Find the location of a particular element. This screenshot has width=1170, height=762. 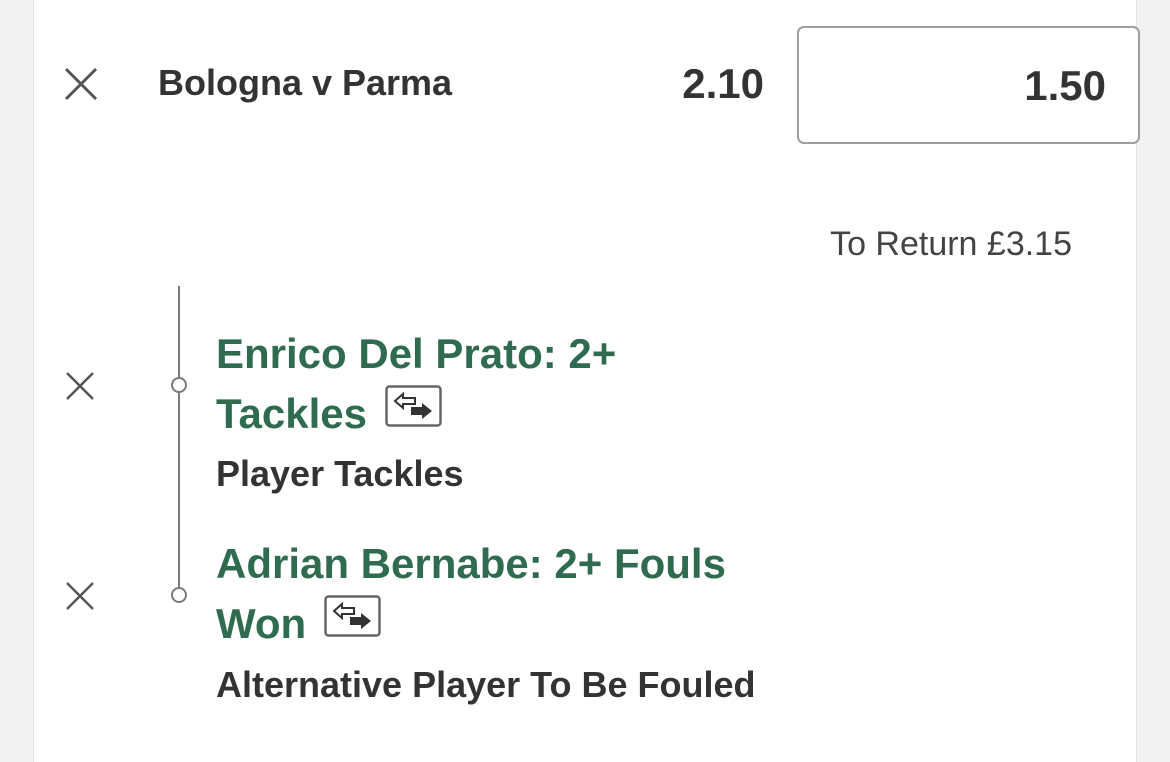

selection-market: Player Tackles is located at coordinates (340, 473).